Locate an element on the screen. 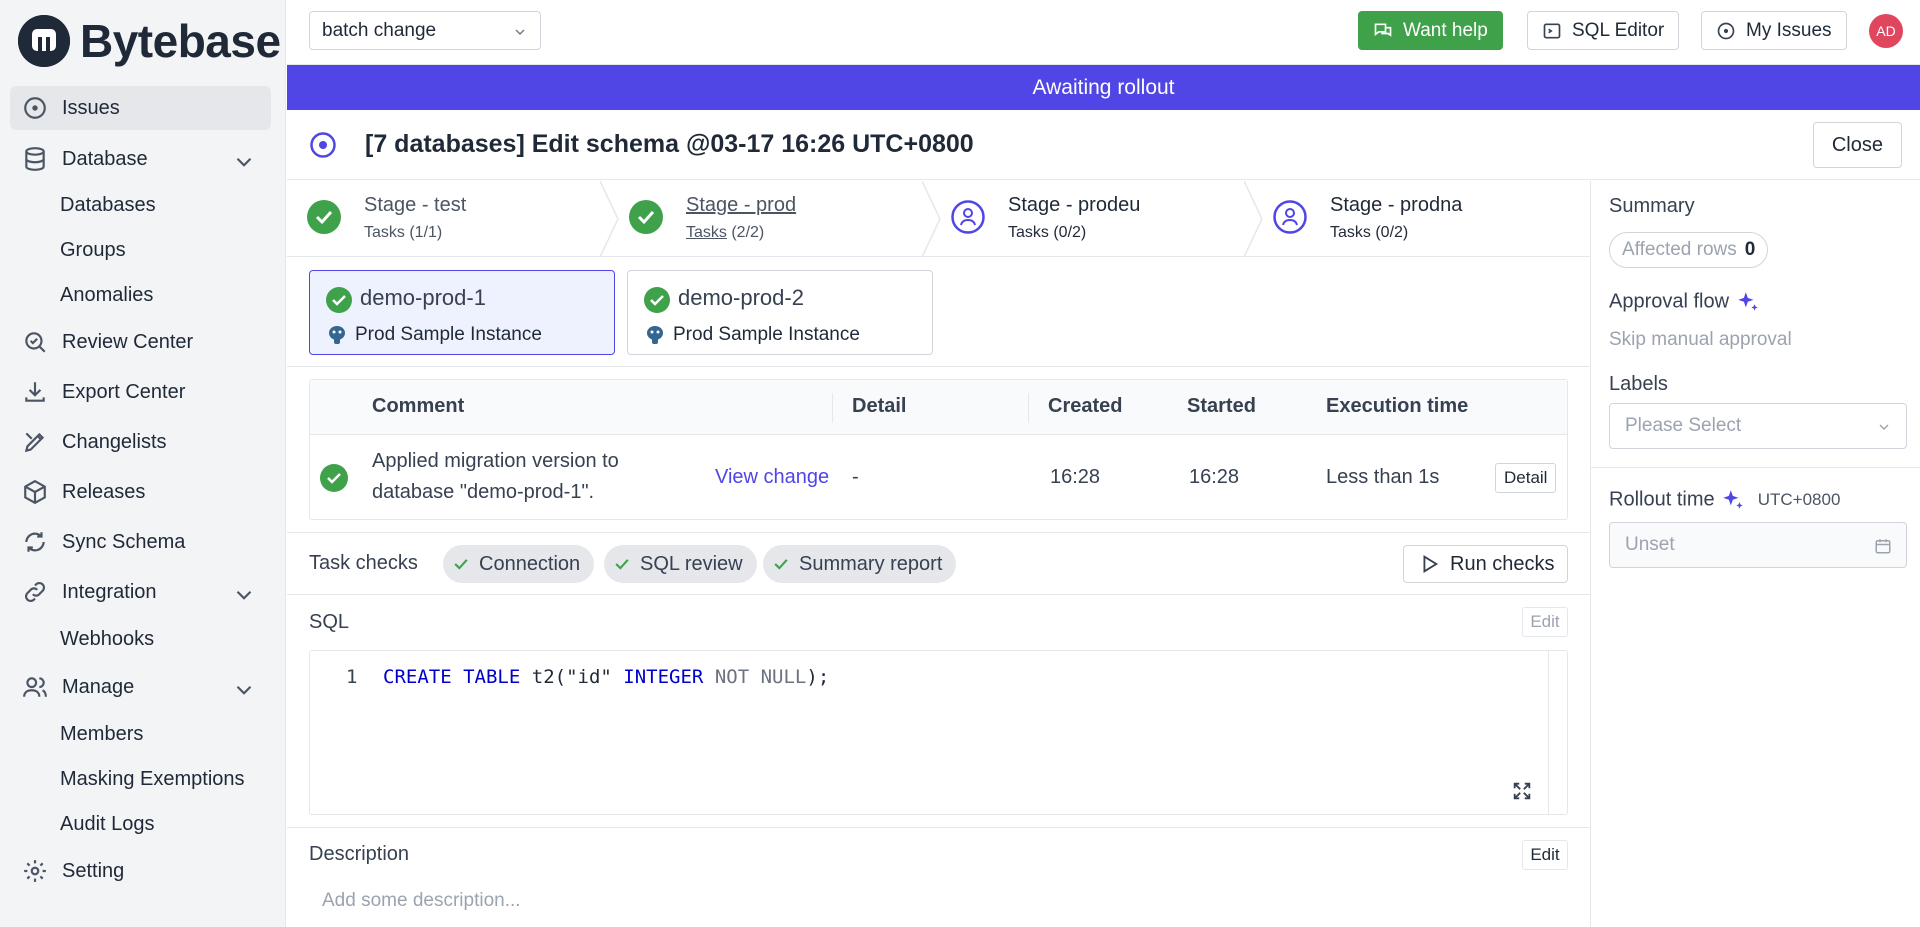 The image size is (1920, 927). sidebar-item-sync-schema: Sync Schema is located at coordinates (140, 542).